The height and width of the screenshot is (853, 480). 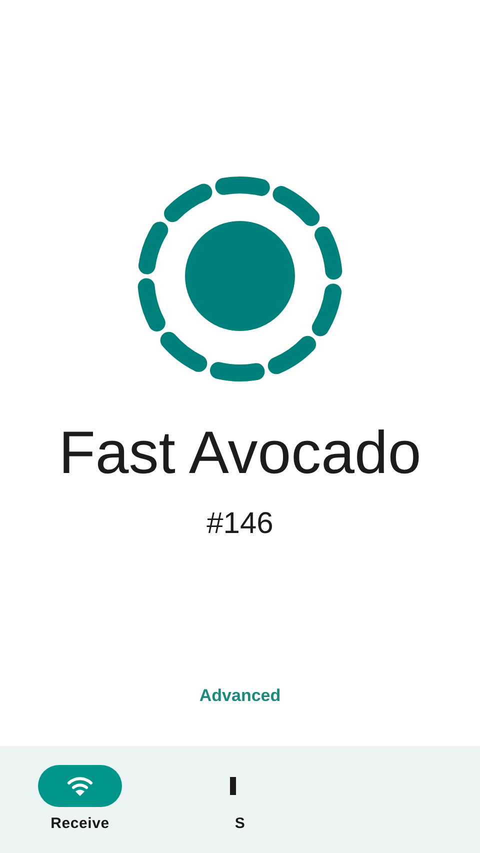 I want to click on wifi-icon, so click(x=80, y=786).